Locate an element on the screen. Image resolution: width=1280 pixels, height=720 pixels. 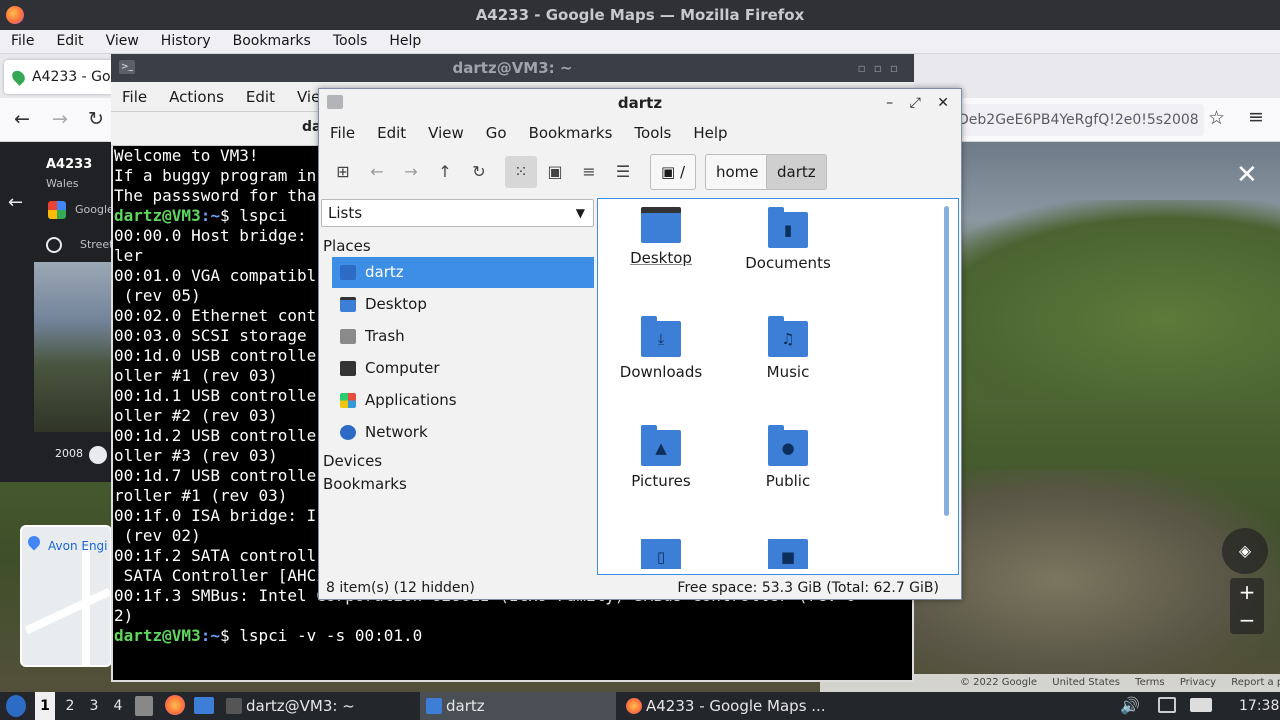
file-item-desktop: Desktop is located at coordinates (661, 237).